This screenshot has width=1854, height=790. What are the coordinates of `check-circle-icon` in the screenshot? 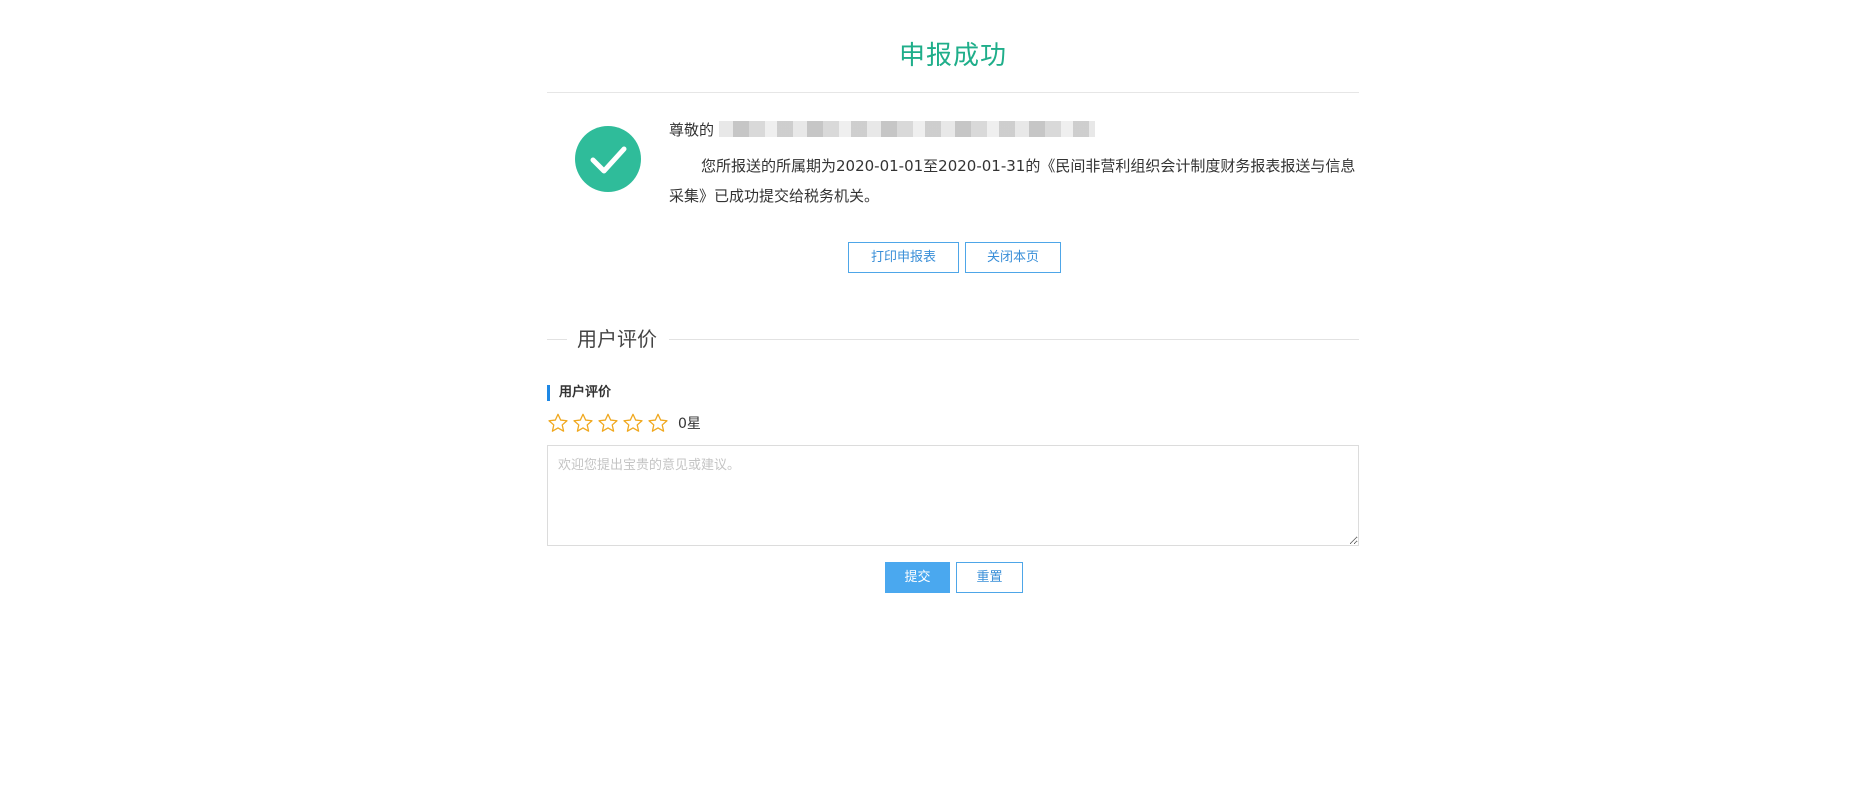 It's located at (608, 159).